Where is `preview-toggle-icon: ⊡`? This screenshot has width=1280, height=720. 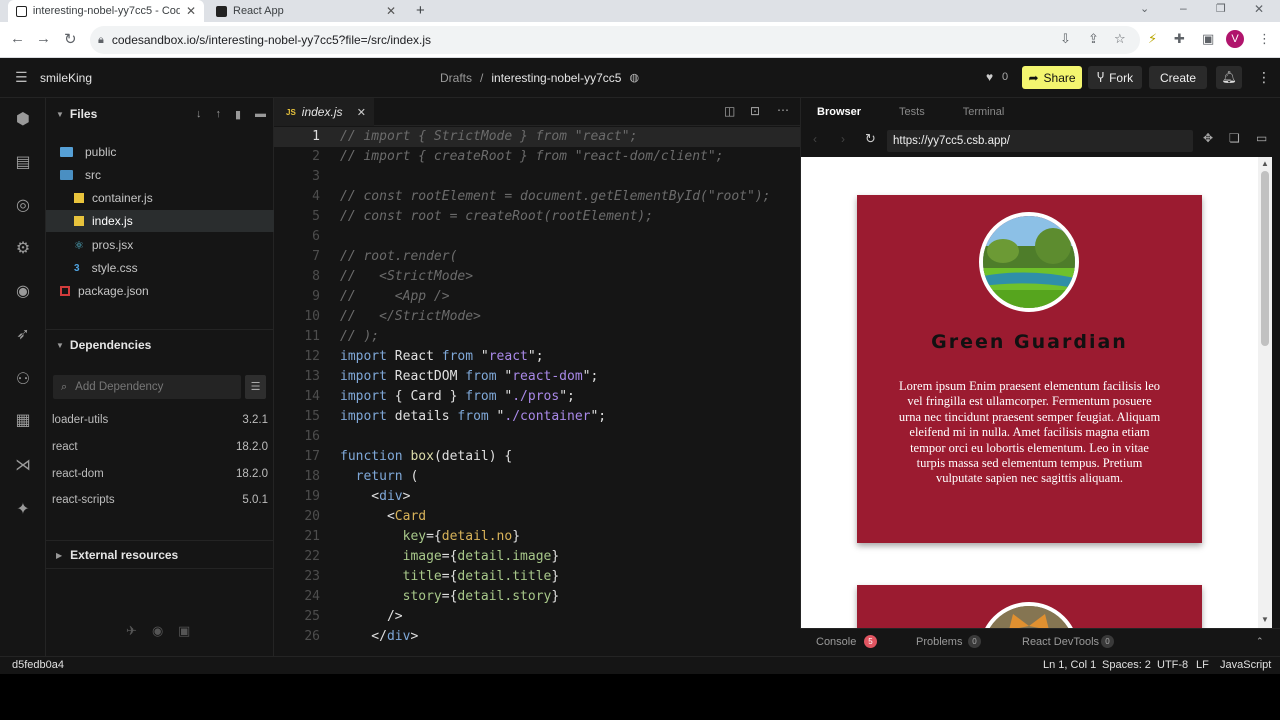 preview-toggle-icon: ⊡ is located at coordinates (755, 111).